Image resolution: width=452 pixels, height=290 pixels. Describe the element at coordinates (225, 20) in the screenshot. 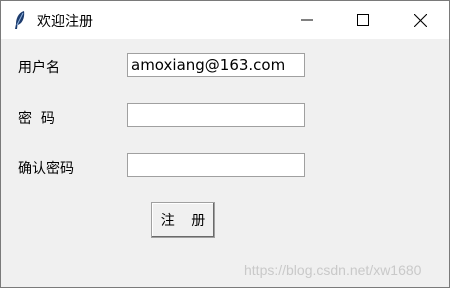

I see `title-bar: 欢迎注册` at that location.